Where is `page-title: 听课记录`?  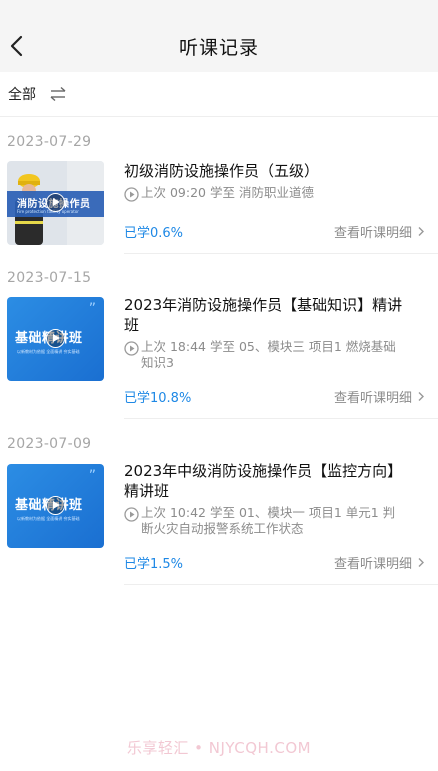
page-title: 听课记录 is located at coordinates (218, 47).